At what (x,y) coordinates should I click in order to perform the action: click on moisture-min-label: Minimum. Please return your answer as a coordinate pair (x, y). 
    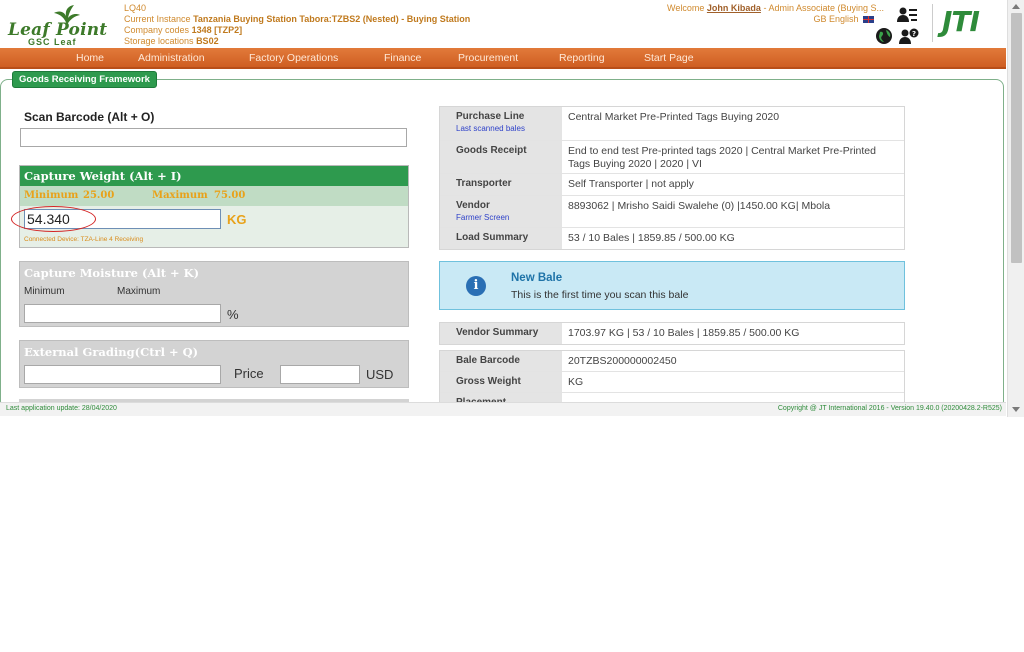
    Looking at the image, I should click on (44, 291).